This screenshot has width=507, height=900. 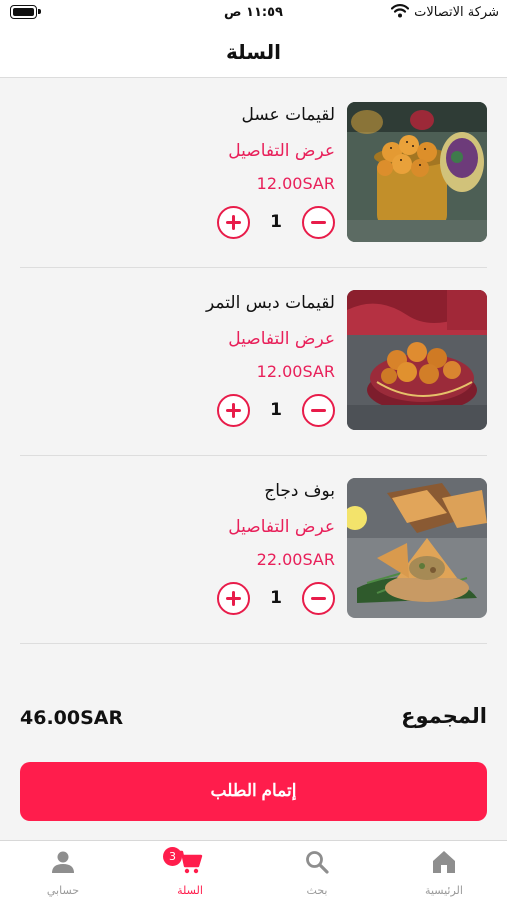 I want to click on checkout-button: إتمام الطلب, so click(x=253, y=791).